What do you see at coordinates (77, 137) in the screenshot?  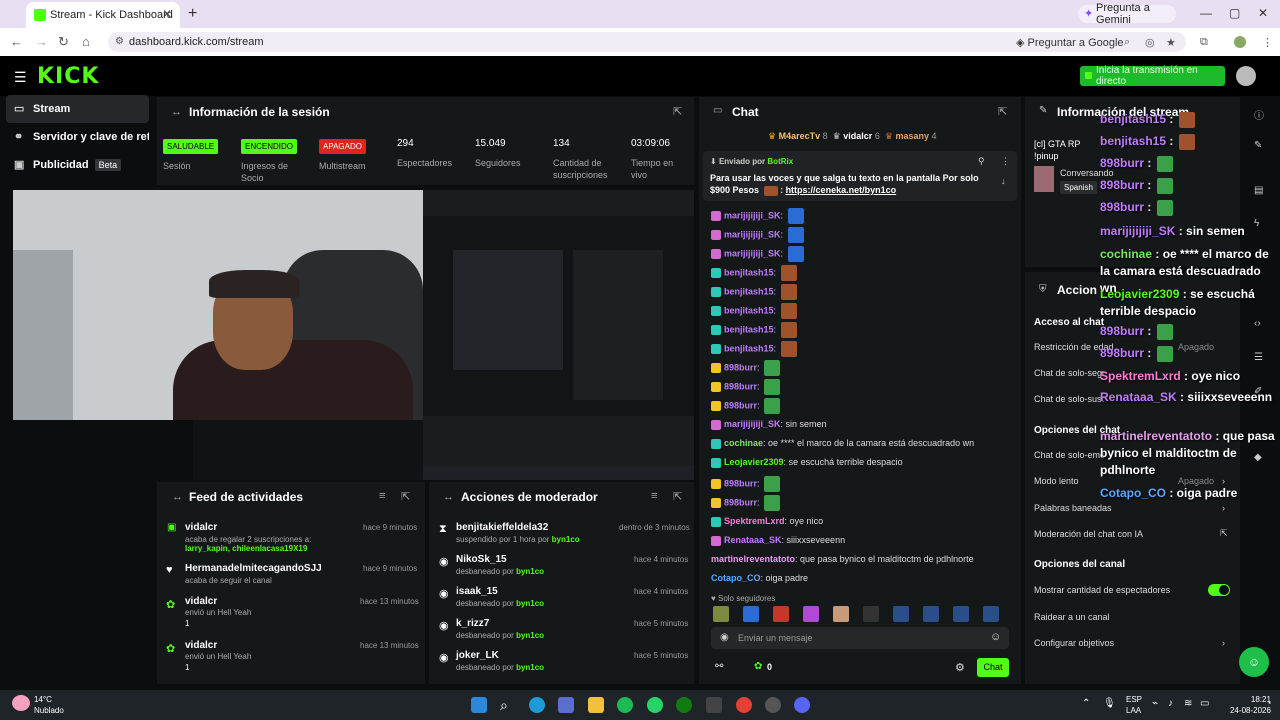 I see `sidebar-item-server: ⚭ Servidor y clave de retran` at bounding box center [77, 137].